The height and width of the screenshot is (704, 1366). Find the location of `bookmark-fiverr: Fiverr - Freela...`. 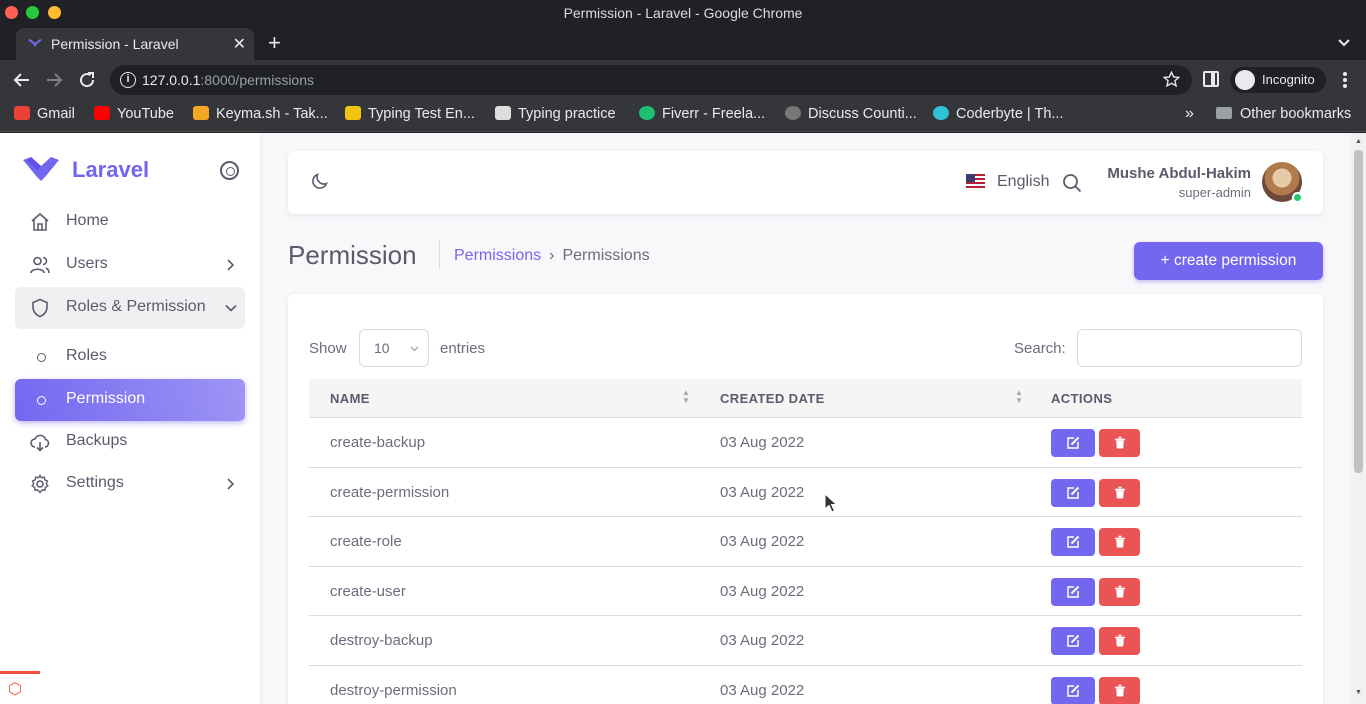

bookmark-fiverr: Fiverr - Freela... is located at coordinates (702, 114).